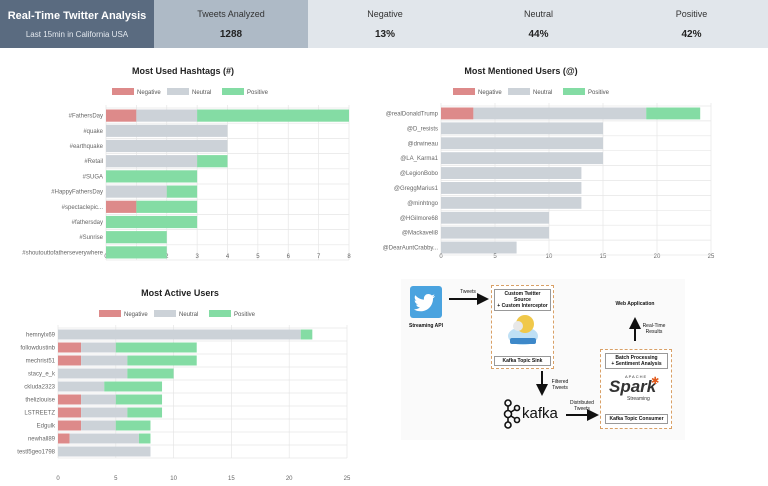  Describe the element at coordinates (183, 71) in the screenshot. I see `chart0-title: Most Used Hashtags (#)` at that location.